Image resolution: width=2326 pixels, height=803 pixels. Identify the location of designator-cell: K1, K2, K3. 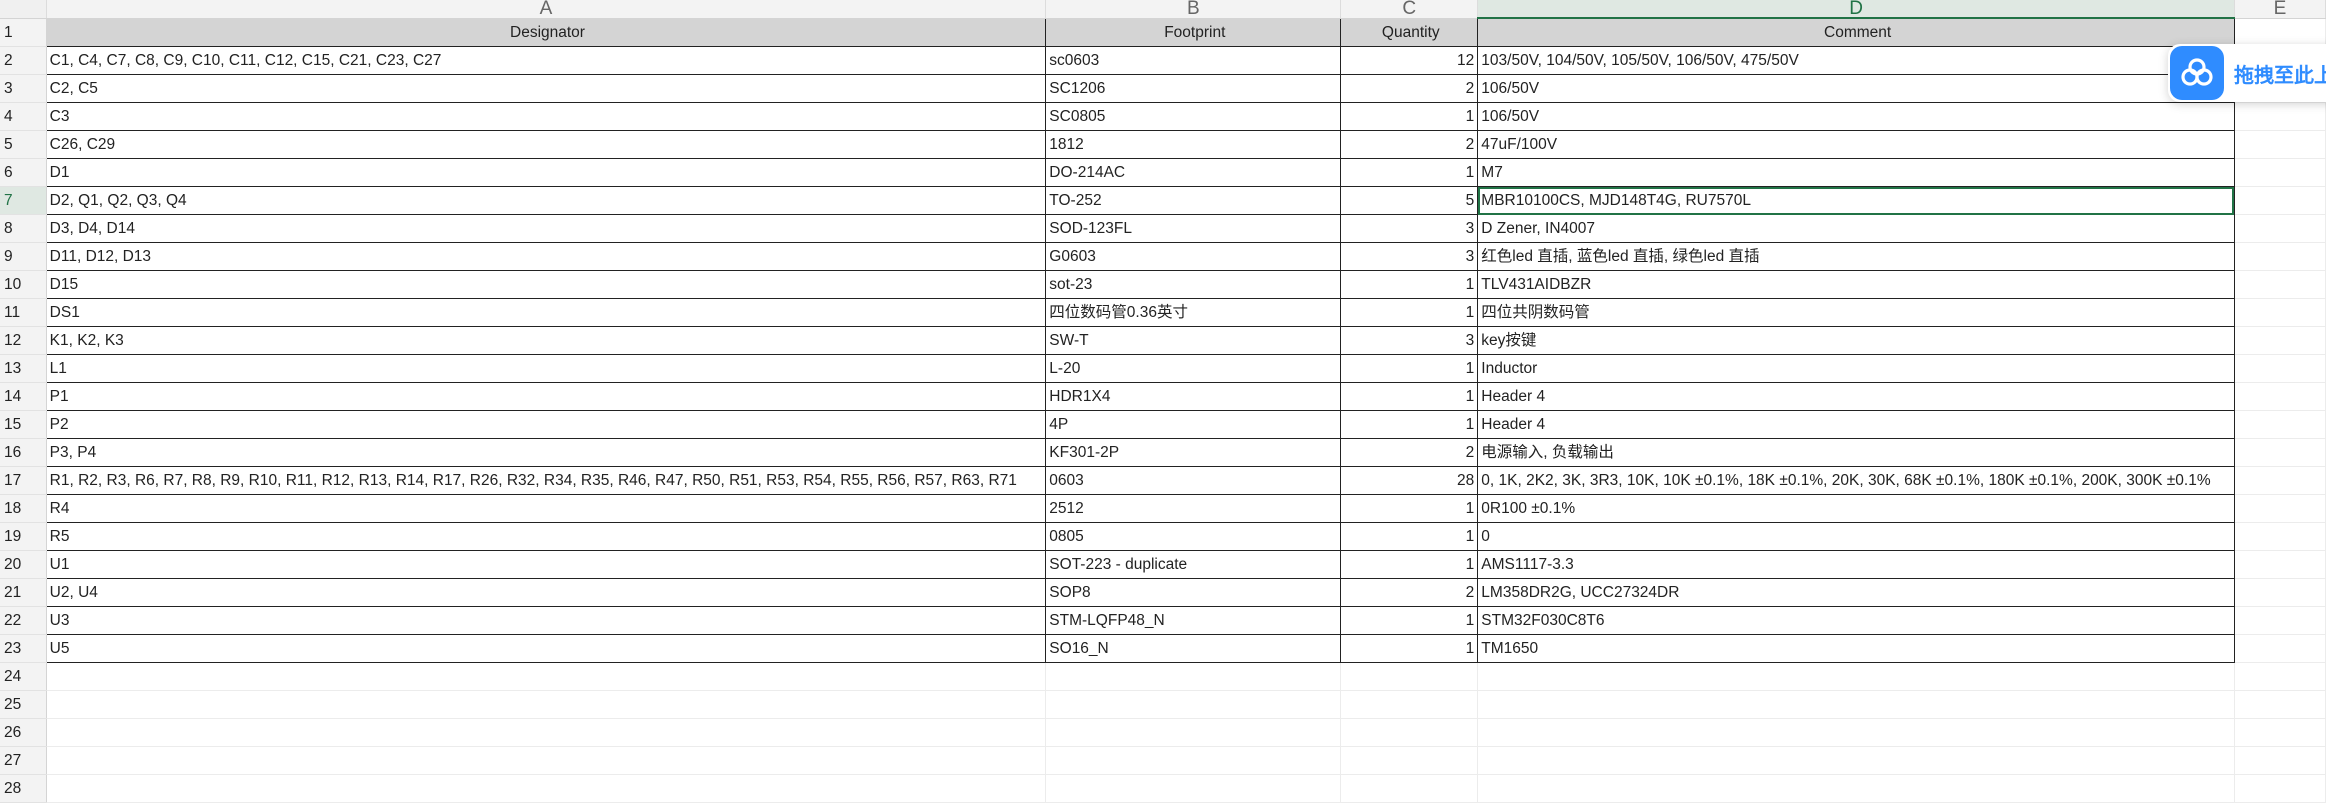
(546, 340).